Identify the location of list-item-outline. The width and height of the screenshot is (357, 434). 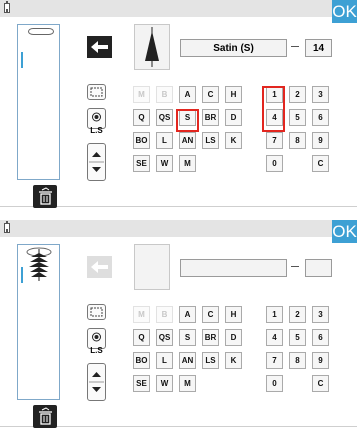
(41, 31).